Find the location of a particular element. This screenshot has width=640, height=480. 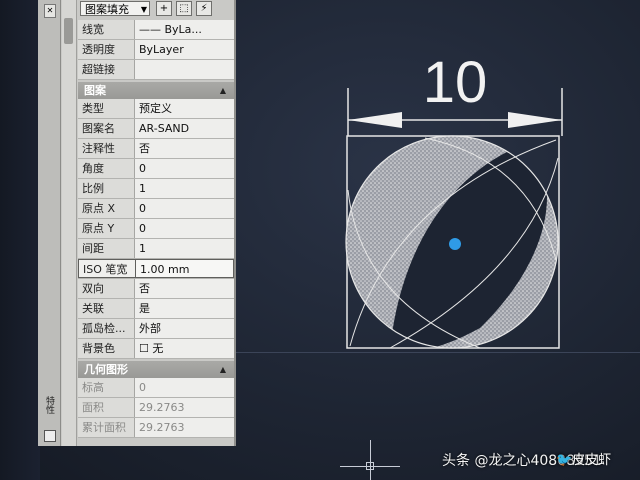

property-row: 累计面积 29.2763 is located at coordinates (156, 428).